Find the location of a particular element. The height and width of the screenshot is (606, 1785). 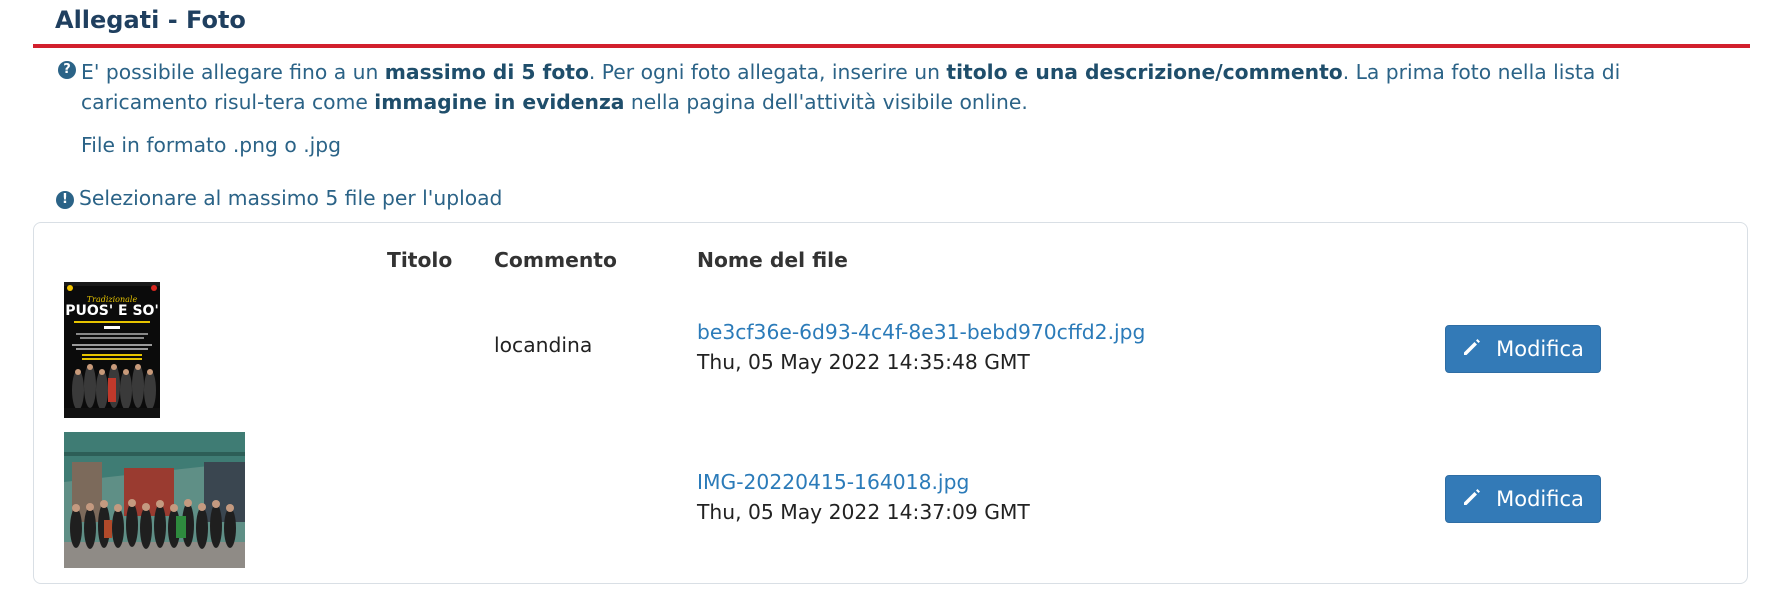

row-1-edit-button: Modifica is located at coordinates (1523, 349).